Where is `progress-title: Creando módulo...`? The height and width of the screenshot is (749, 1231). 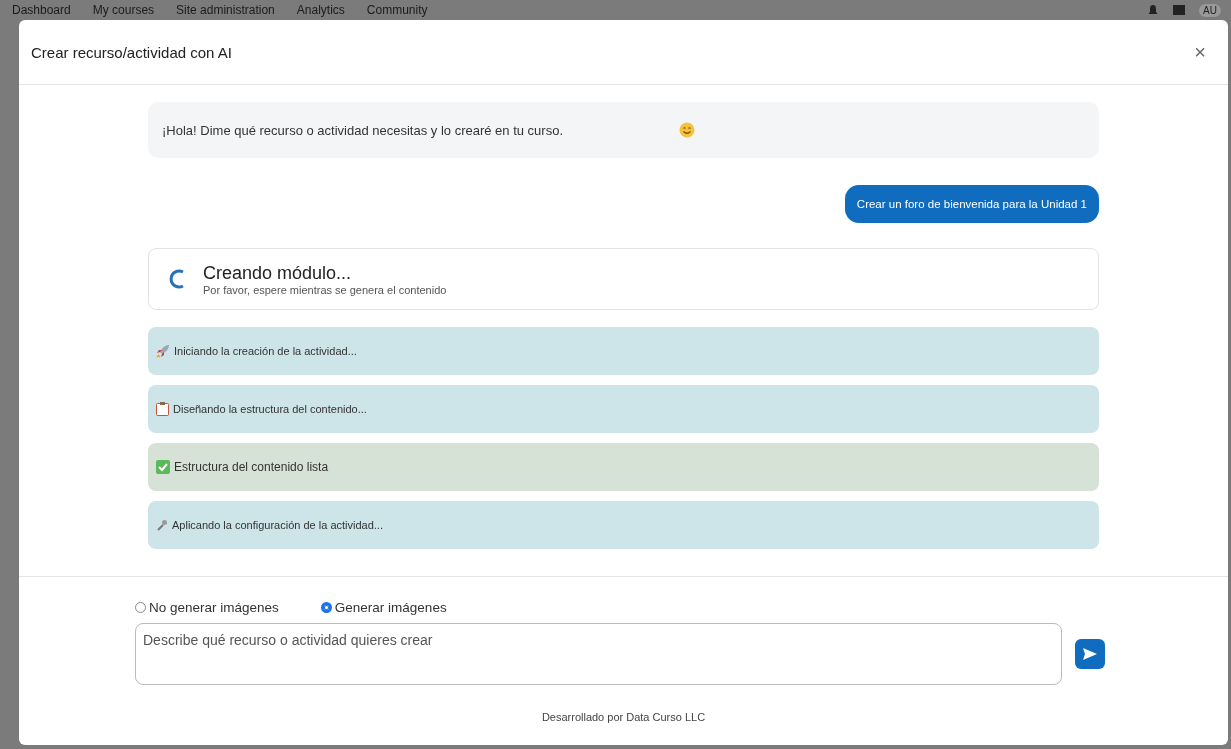 progress-title: Creando módulo... is located at coordinates (278, 273).